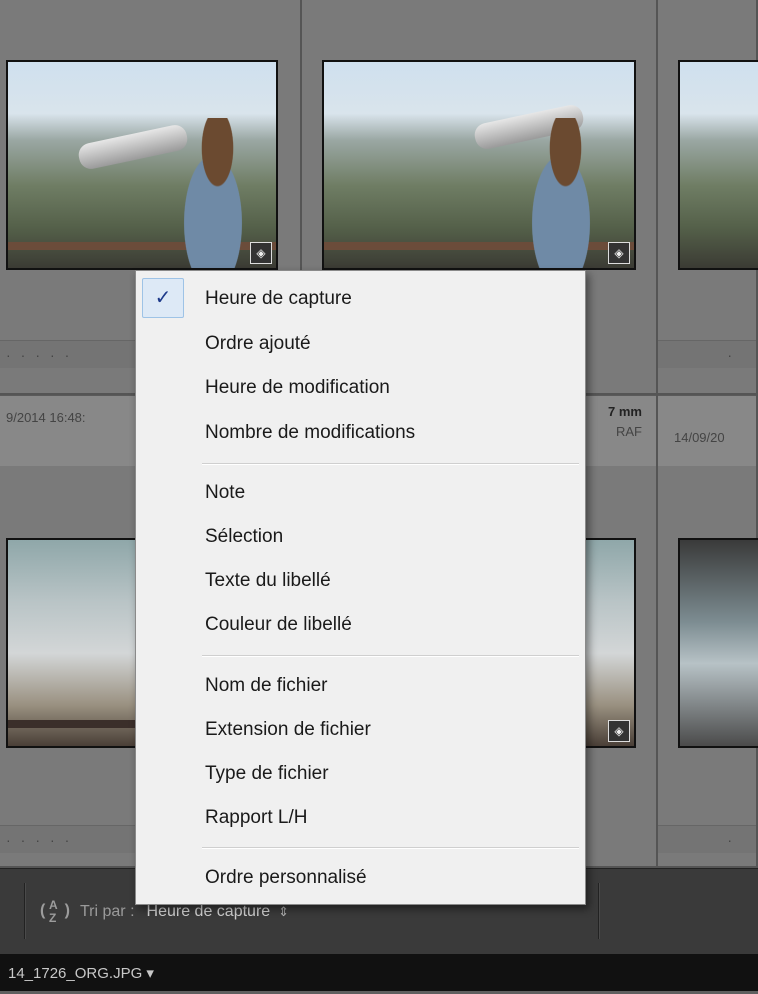 The width and height of the screenshot is (758, 994). I want to click on menu-item-label-text: Texte du libellé, so click(268, 581).